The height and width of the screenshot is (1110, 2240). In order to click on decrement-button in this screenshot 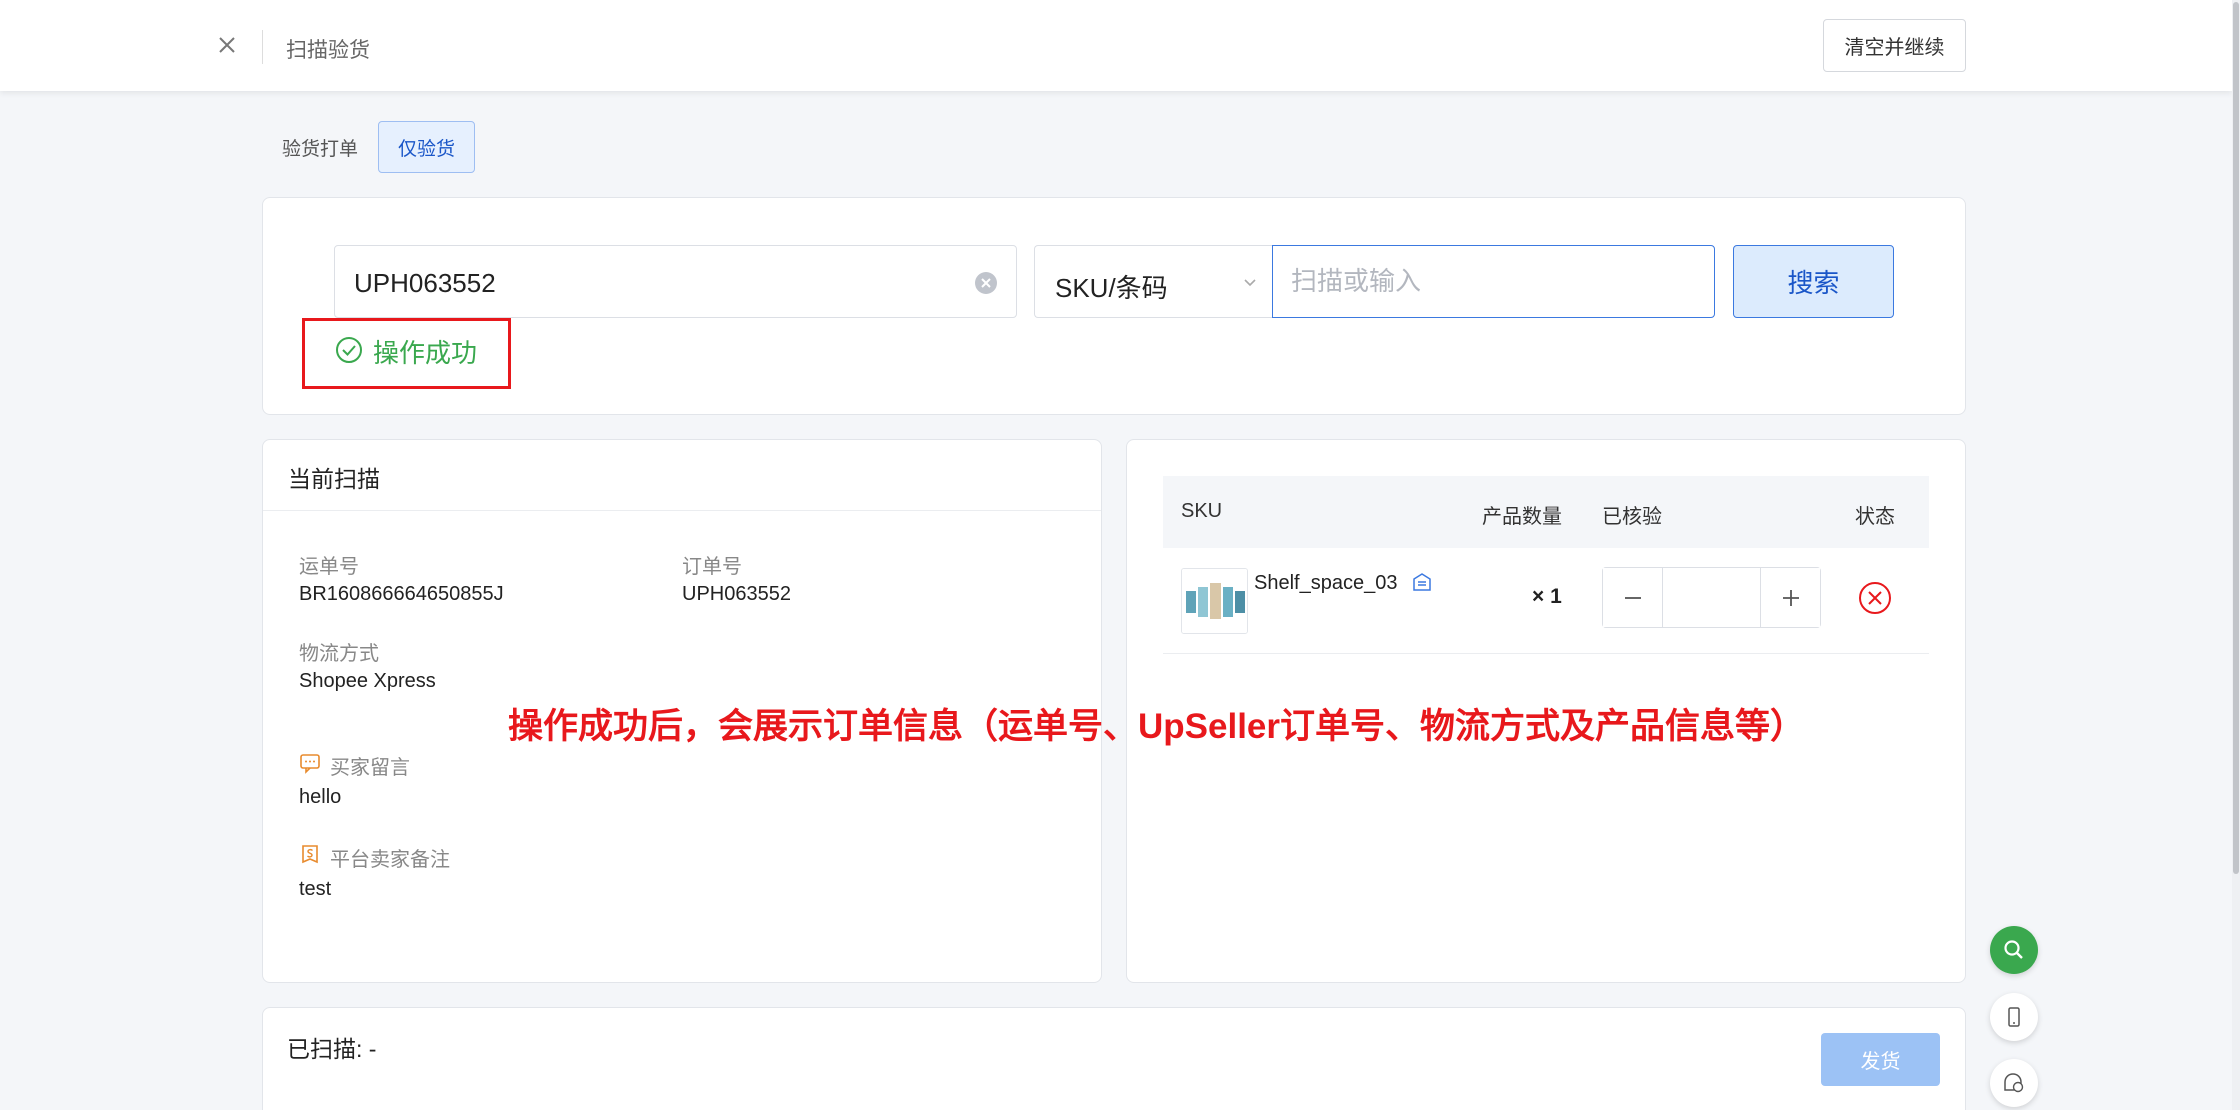, I will do `click(1633, 597)`.